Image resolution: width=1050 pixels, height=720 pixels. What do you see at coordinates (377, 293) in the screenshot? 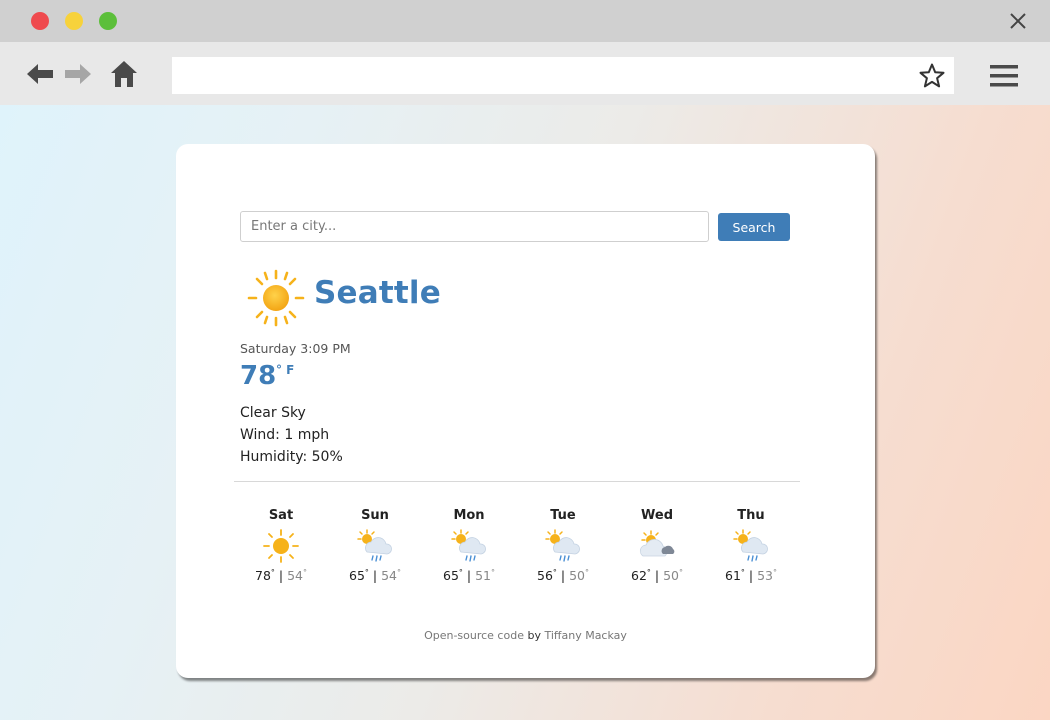
I see `city-name: Seattle` at bounding box center [377, 293].